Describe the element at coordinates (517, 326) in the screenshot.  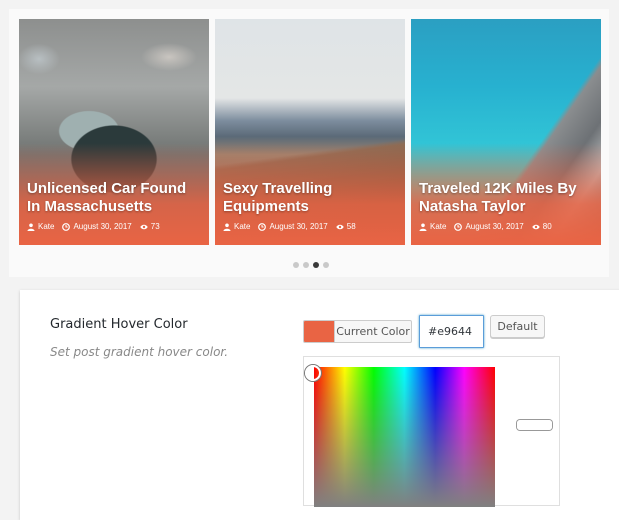
I see `default-button: Default` at that location.